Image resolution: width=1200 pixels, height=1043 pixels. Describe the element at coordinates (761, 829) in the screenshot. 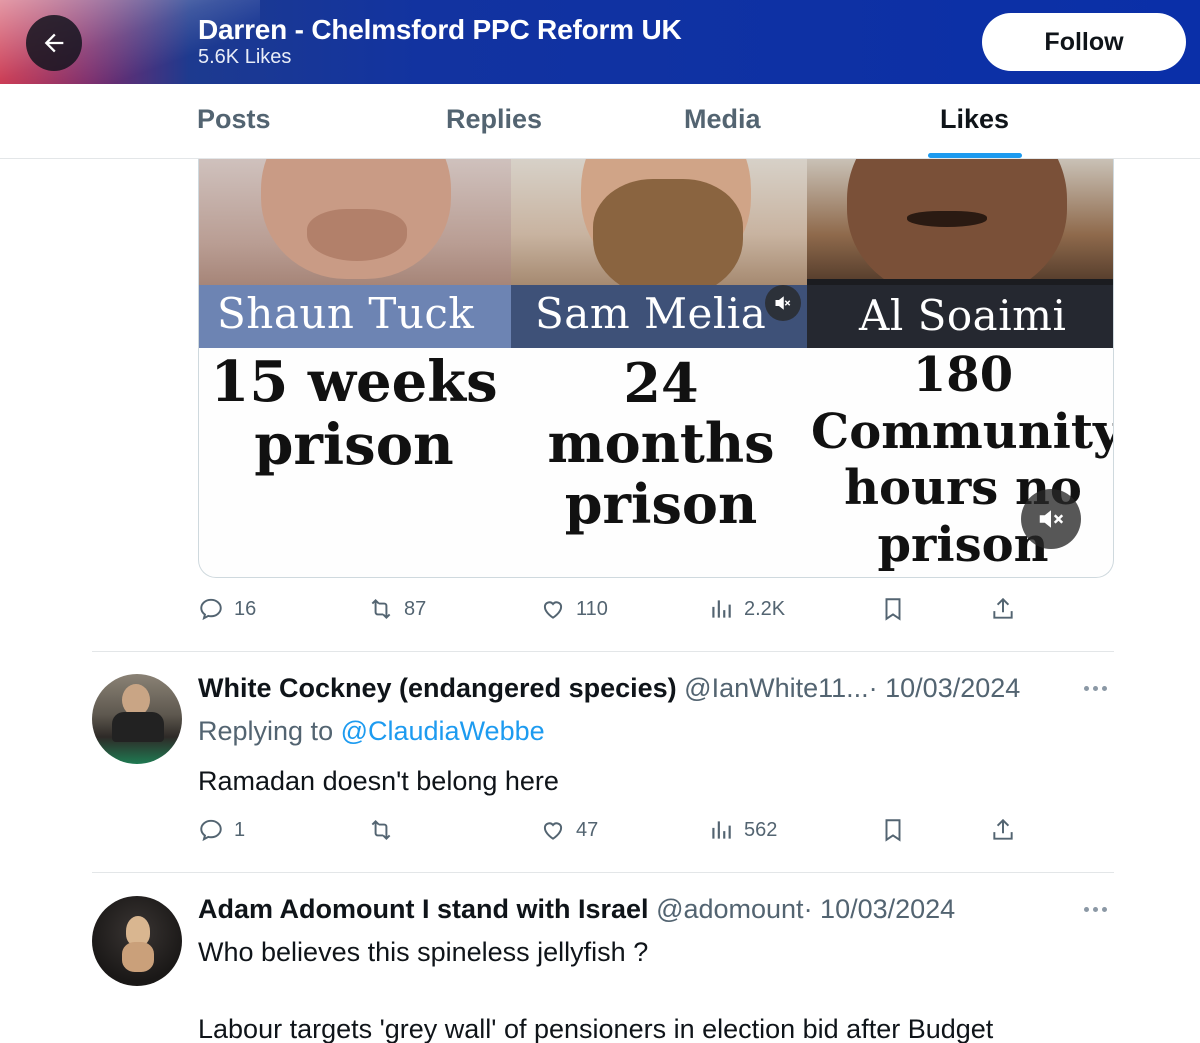

I see `views-count: 562` at that location.